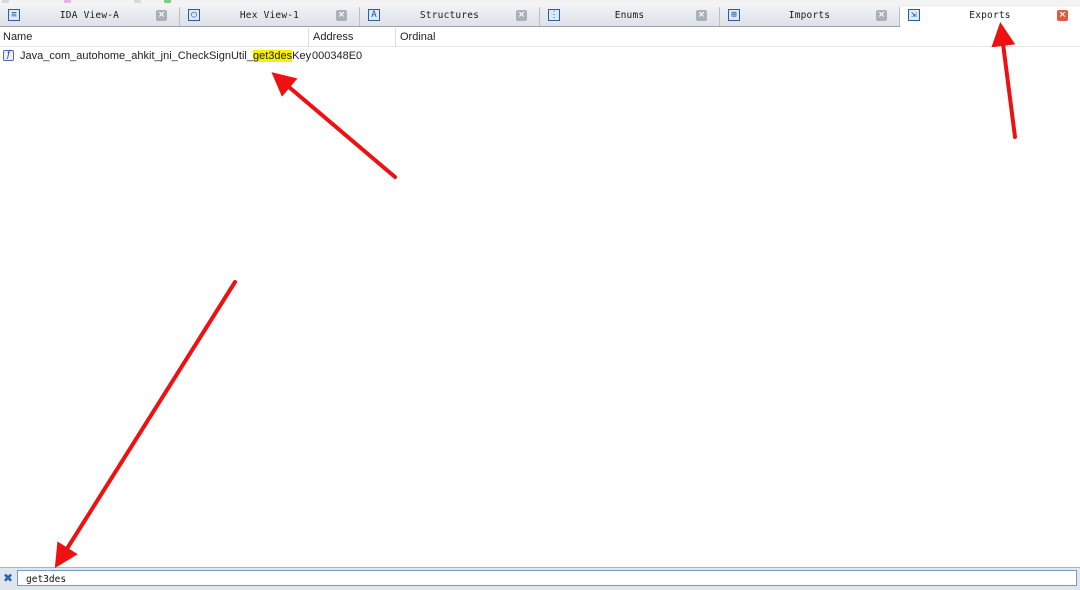  What do you see at coordinates (333, 37) in the screenshot?
I see `column-header-address: Address` at bounding box center [333, 37].